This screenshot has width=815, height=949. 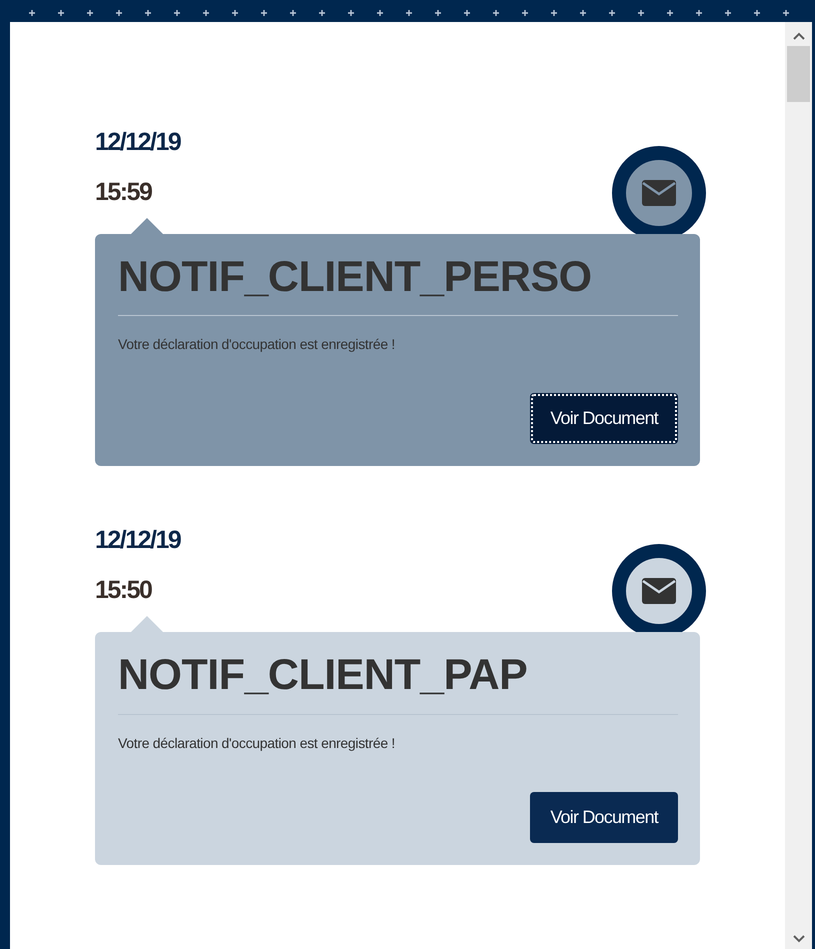 I want to click on notification-title: NOTIF_CLIENT_PAP, so click(x=398, y=683).